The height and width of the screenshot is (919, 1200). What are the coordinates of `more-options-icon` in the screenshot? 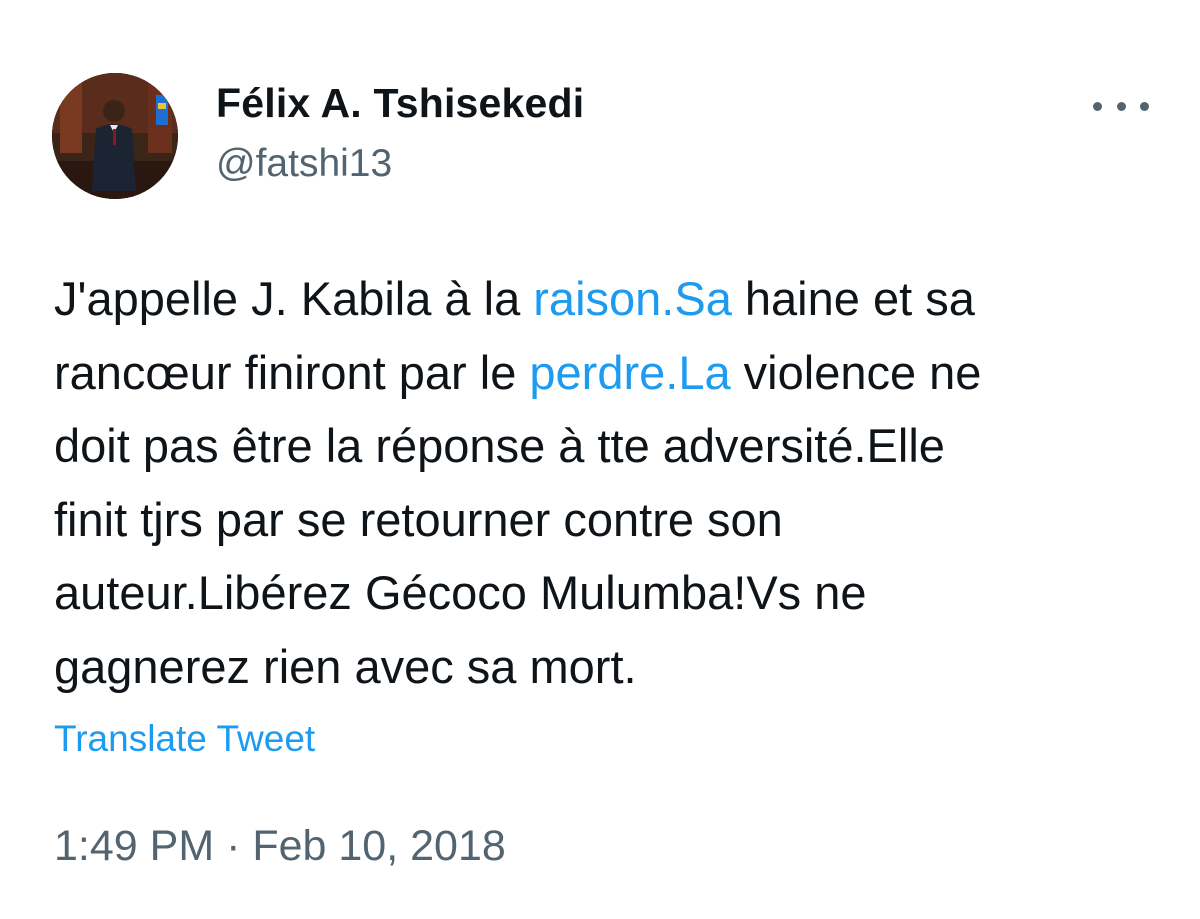 It's located at (1121, 106).